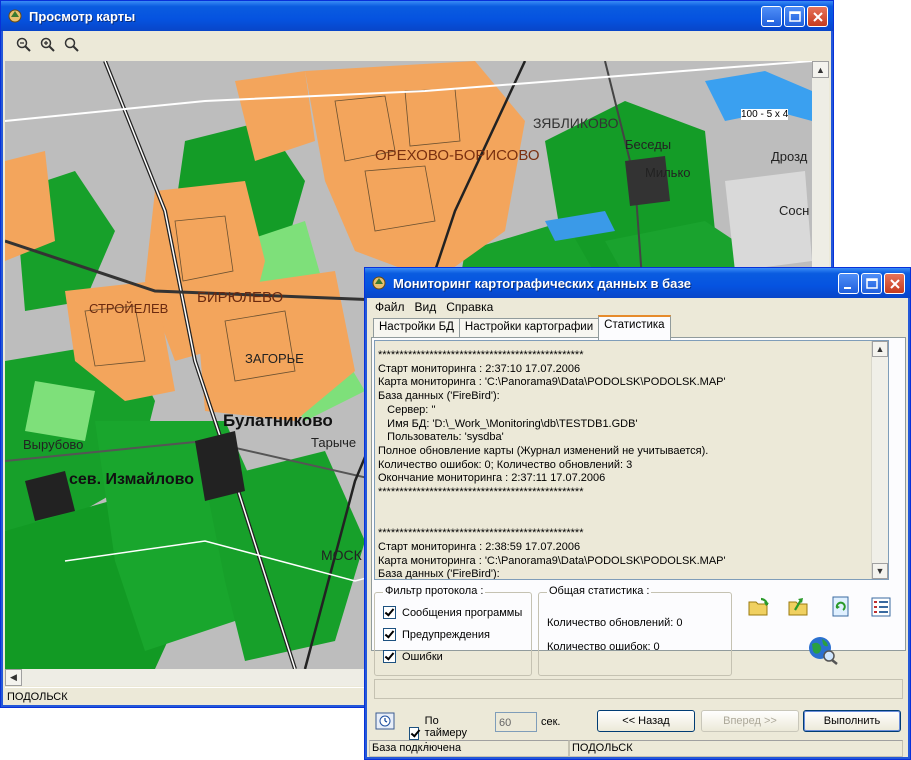 The width and height of the screenshot is (911, 760). Describe the element at coordinates (551, 722) in the screenshot. I see `timer-unit-label: сек.` at that location.